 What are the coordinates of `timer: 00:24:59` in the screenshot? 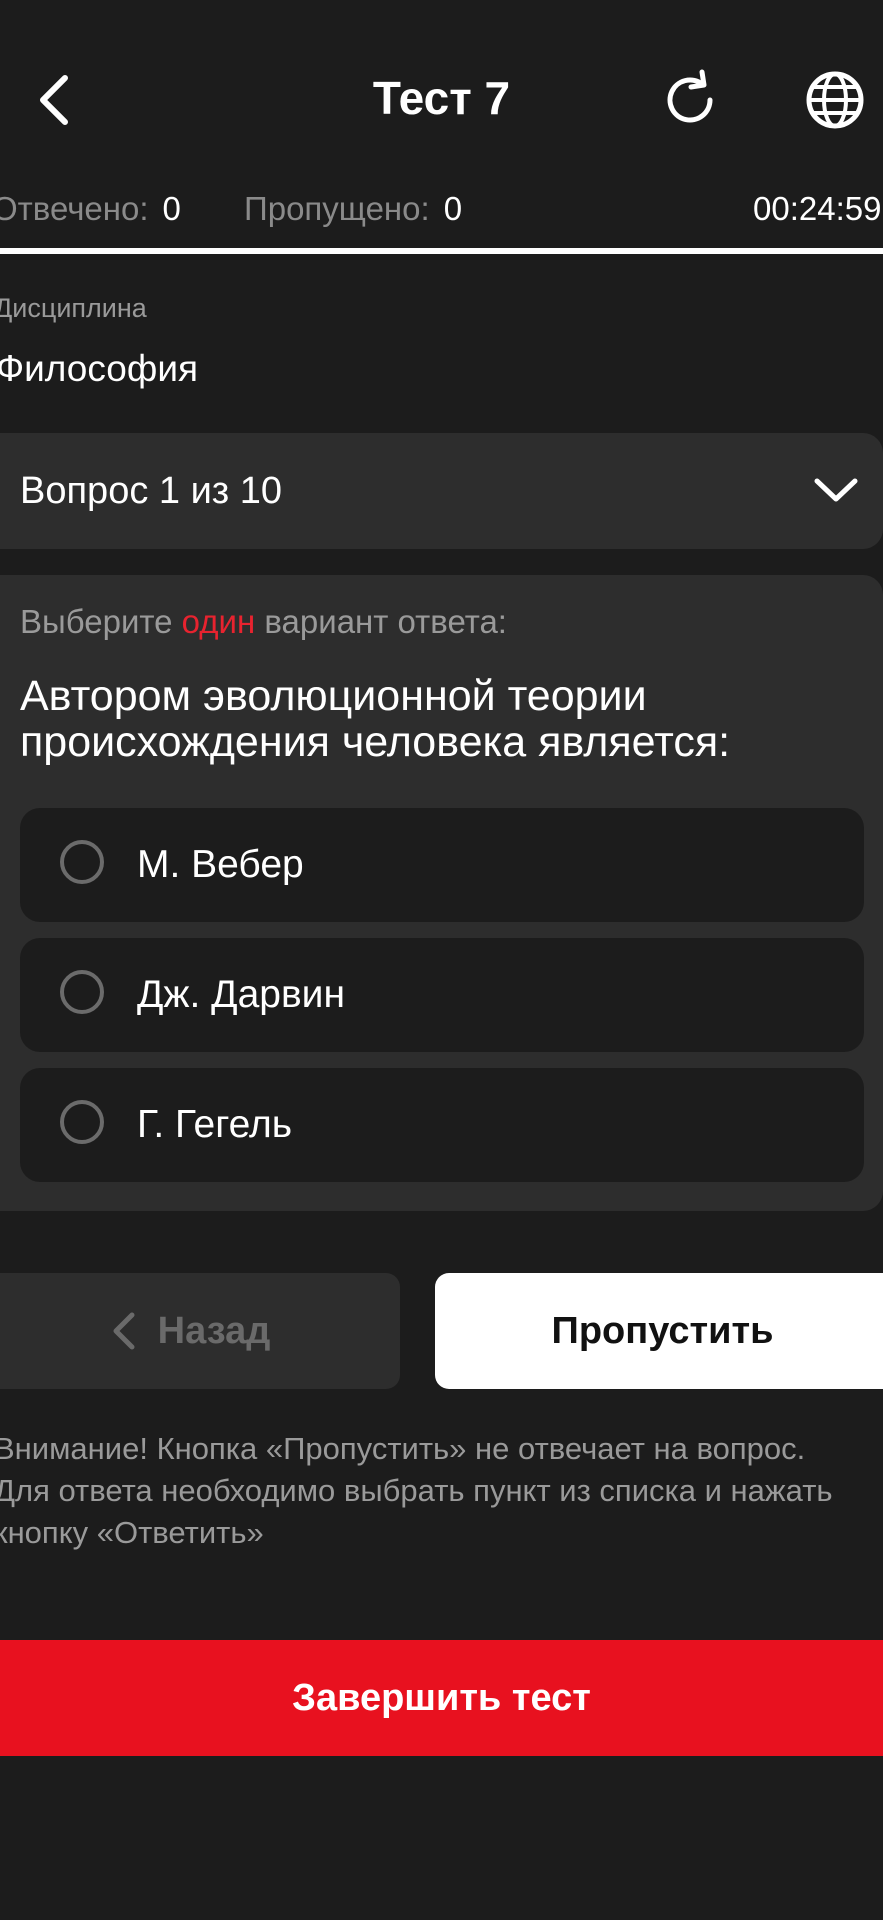 It's located at (817, 208).